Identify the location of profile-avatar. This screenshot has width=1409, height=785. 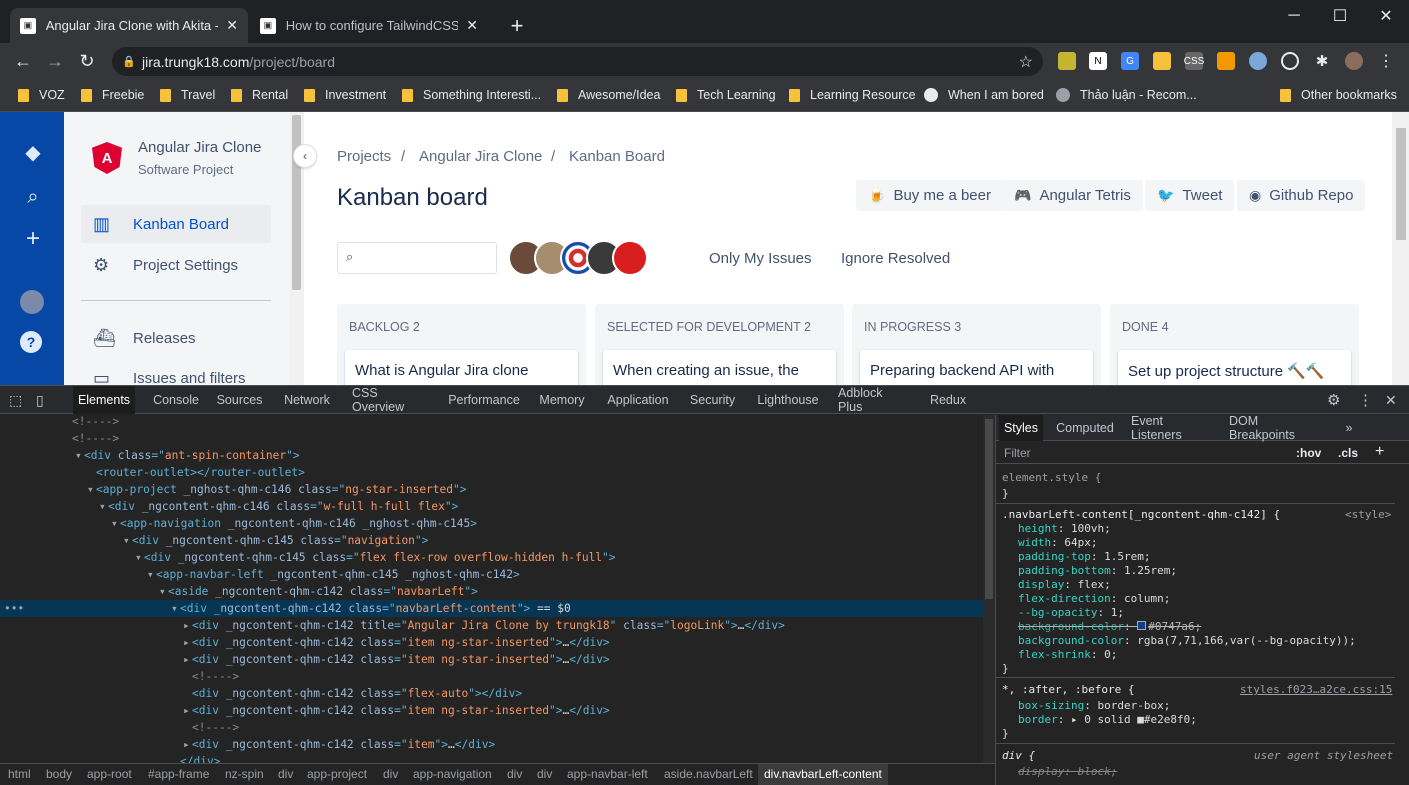
(1354, 61).